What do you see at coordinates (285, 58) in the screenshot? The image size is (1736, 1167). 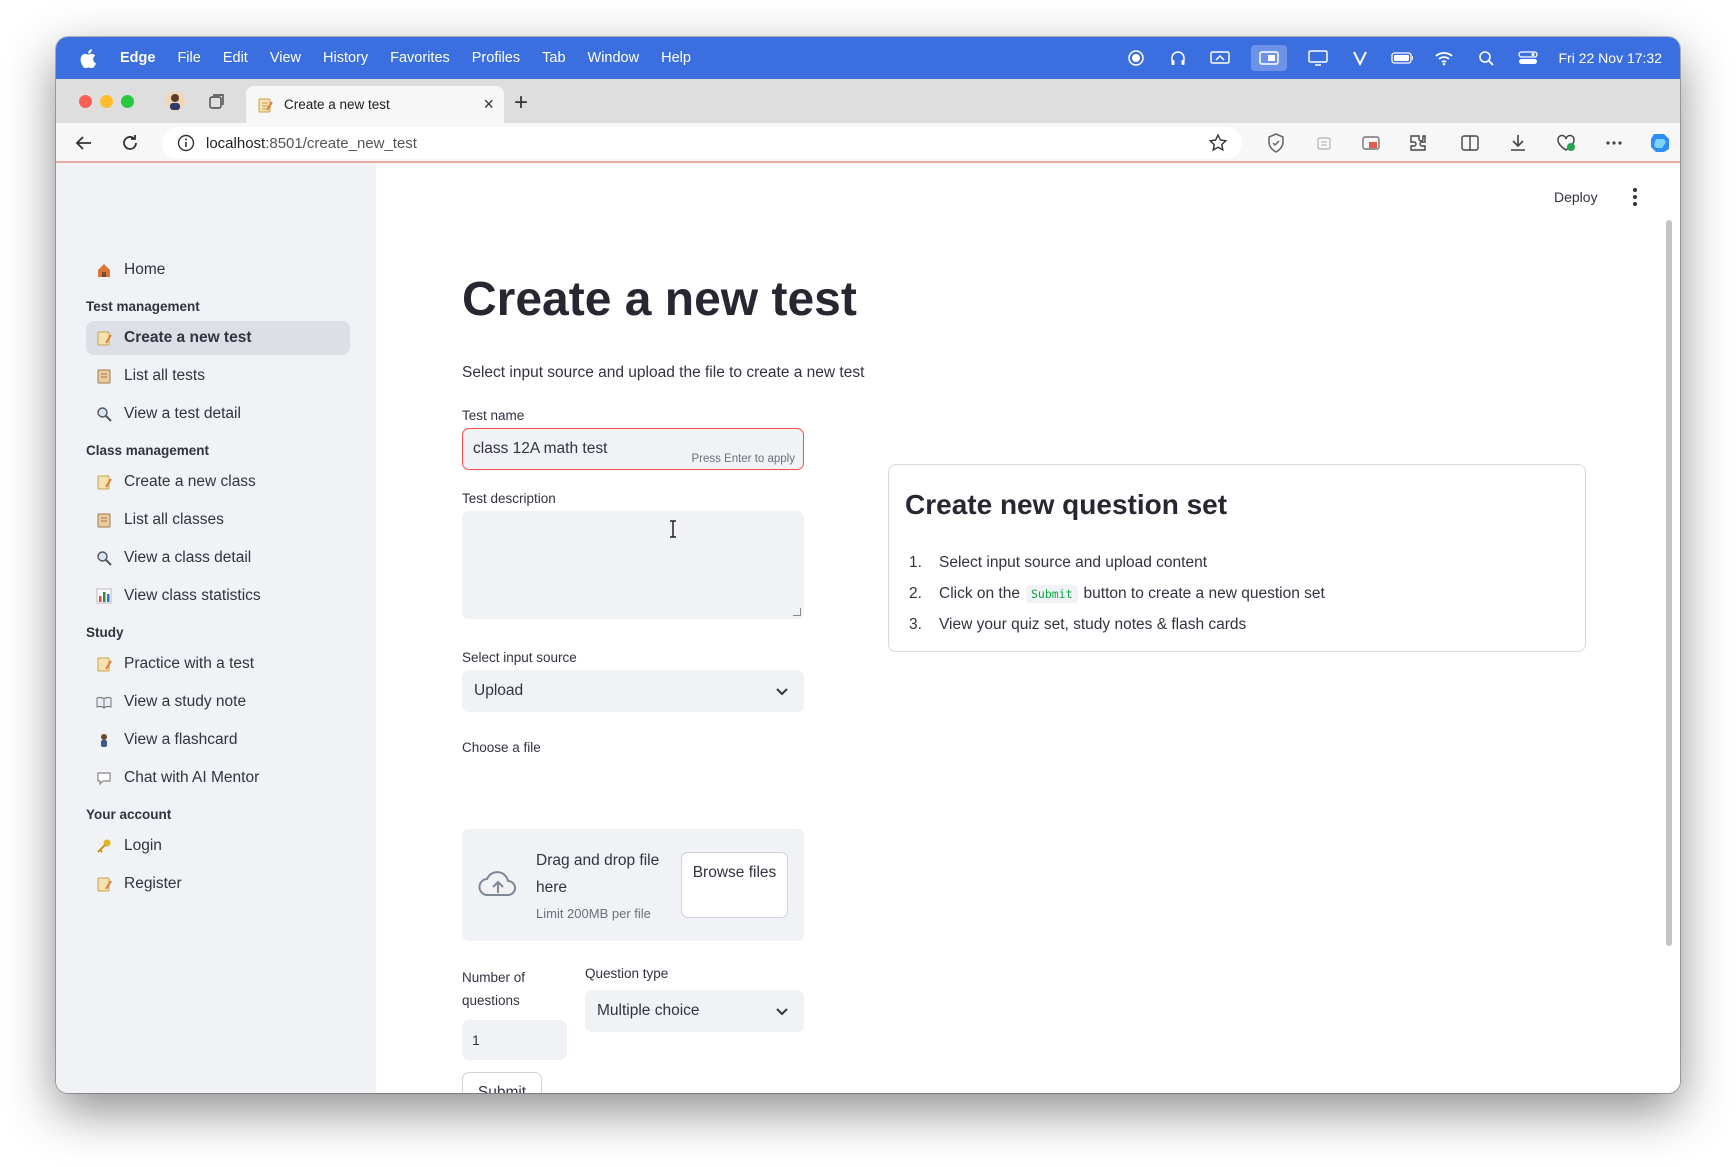 I see `menu-view: View` at bounding box center [285, 58].